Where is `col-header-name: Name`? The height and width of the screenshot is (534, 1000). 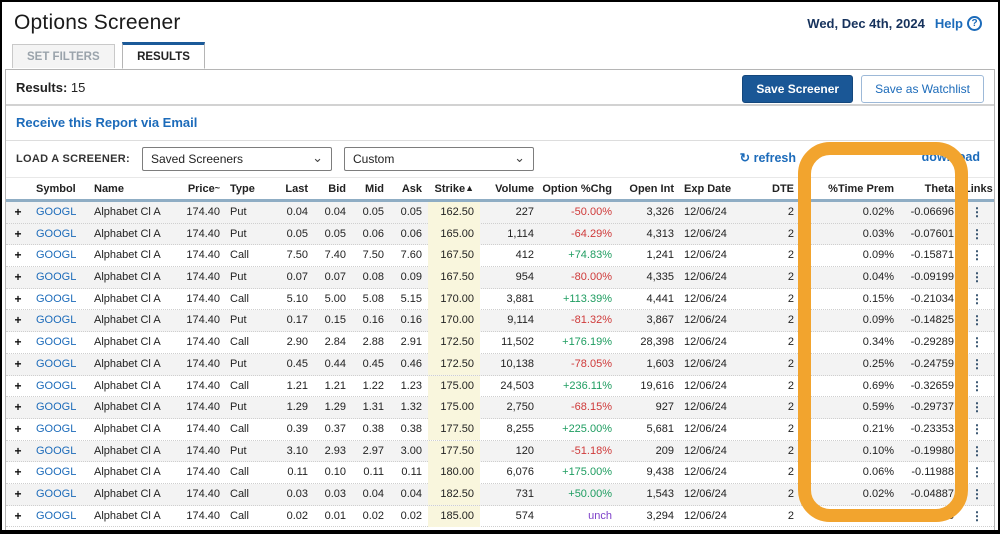
col-header-name: Name is located at coordinates (135, 188).